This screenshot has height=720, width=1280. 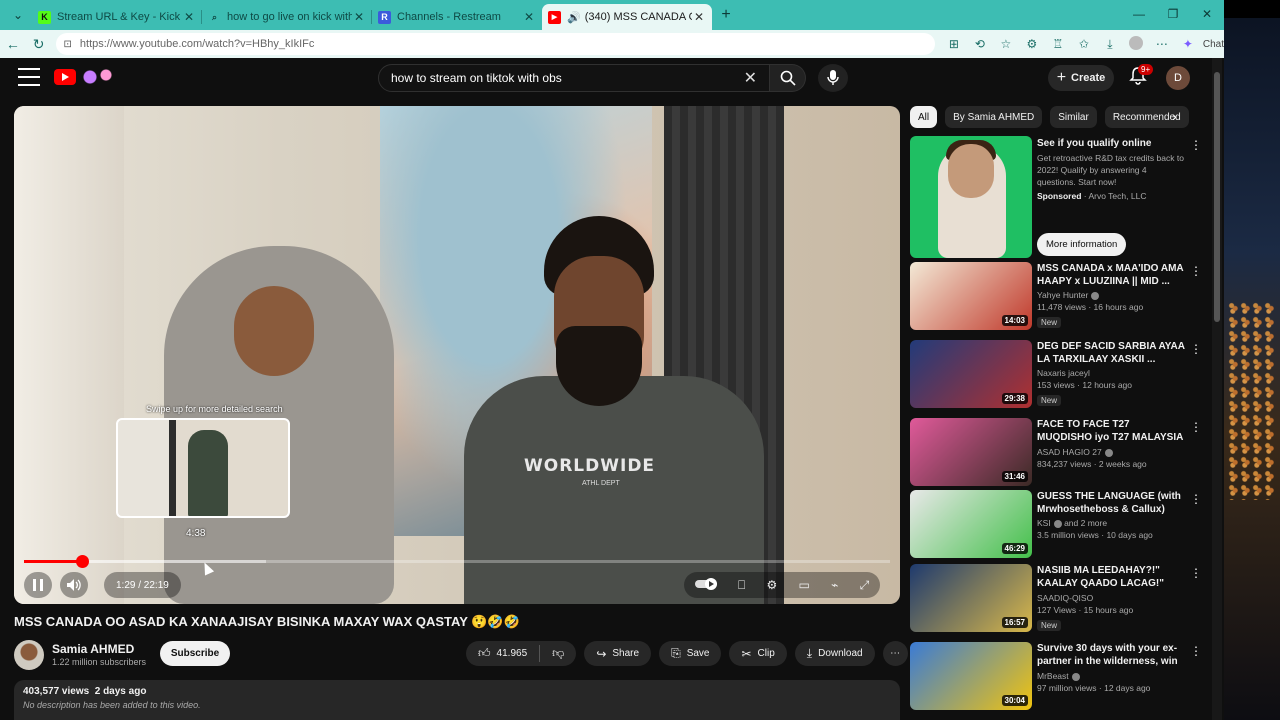 I want to click on subtitles-icon: ⎕, so click(x=741, y=585).